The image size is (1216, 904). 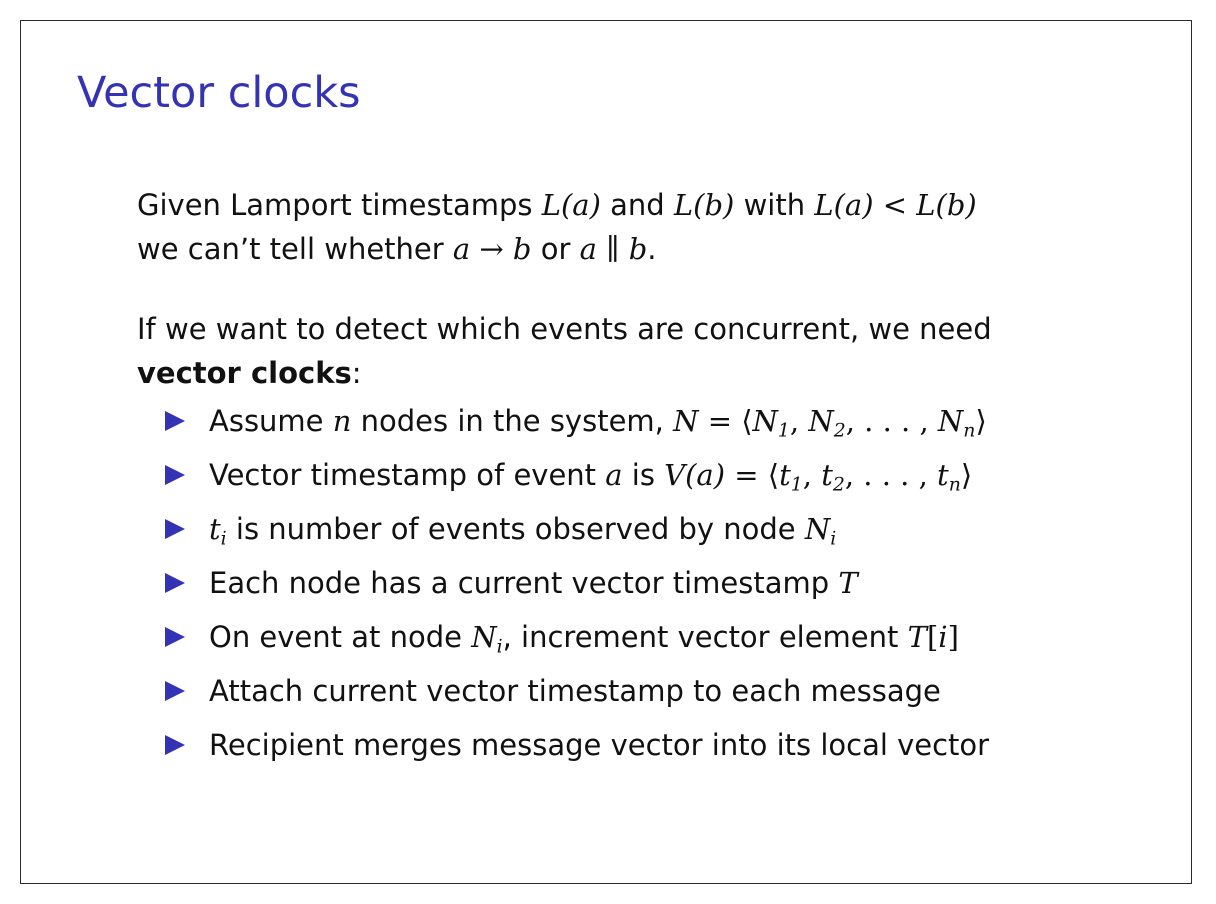 I want to click on math-bracket: ], so click(x=953, y=637).